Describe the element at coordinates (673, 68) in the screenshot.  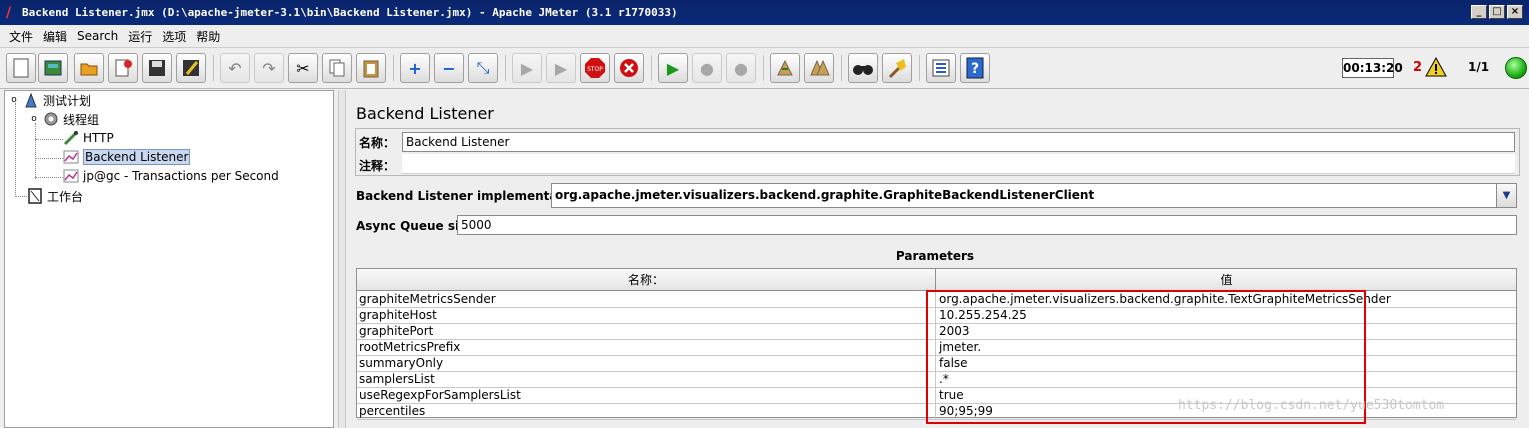
I see `remote-start-icon: ▶` at that location.